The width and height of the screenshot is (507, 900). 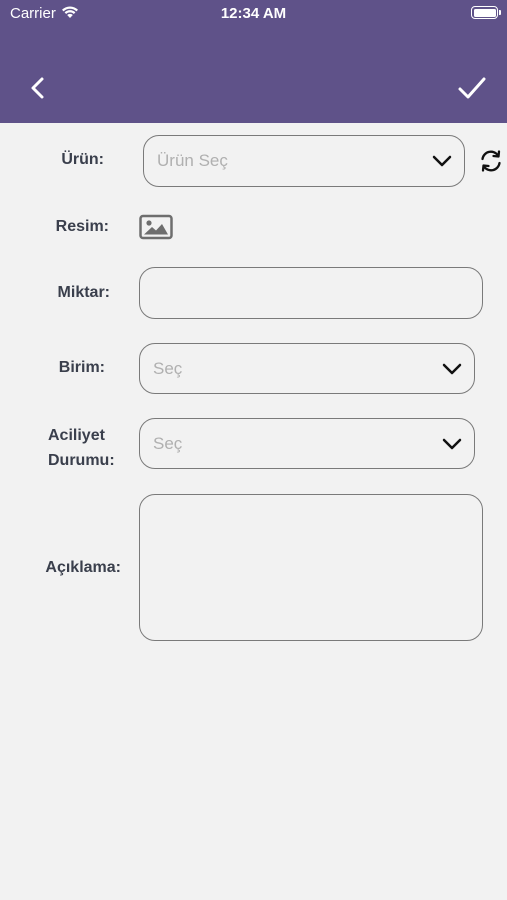 I want to click on status-time: 12:34 AM, so click(x=253, y=13).